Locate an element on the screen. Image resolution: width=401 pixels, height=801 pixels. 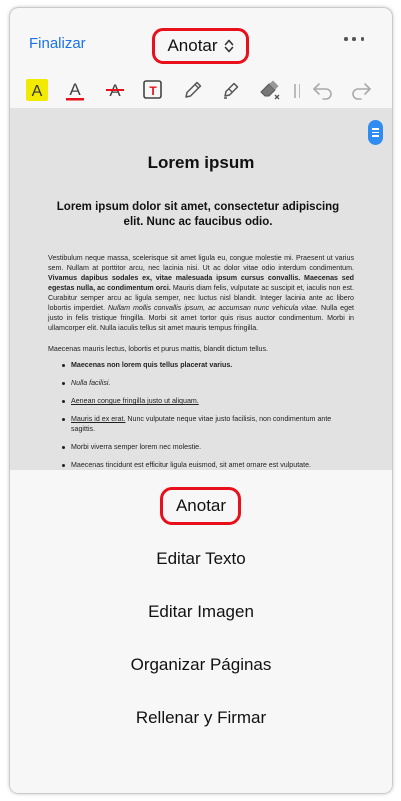
document-title: Lorem ipsum is located at coordinates (201, 162).